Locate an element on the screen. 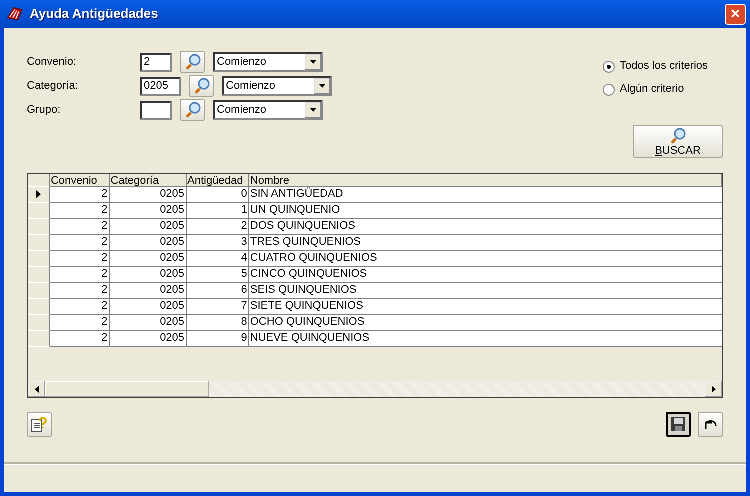 The width and height of the screenshot is (750, 496). table-cell: 6 is located at coordinates (218, 291).